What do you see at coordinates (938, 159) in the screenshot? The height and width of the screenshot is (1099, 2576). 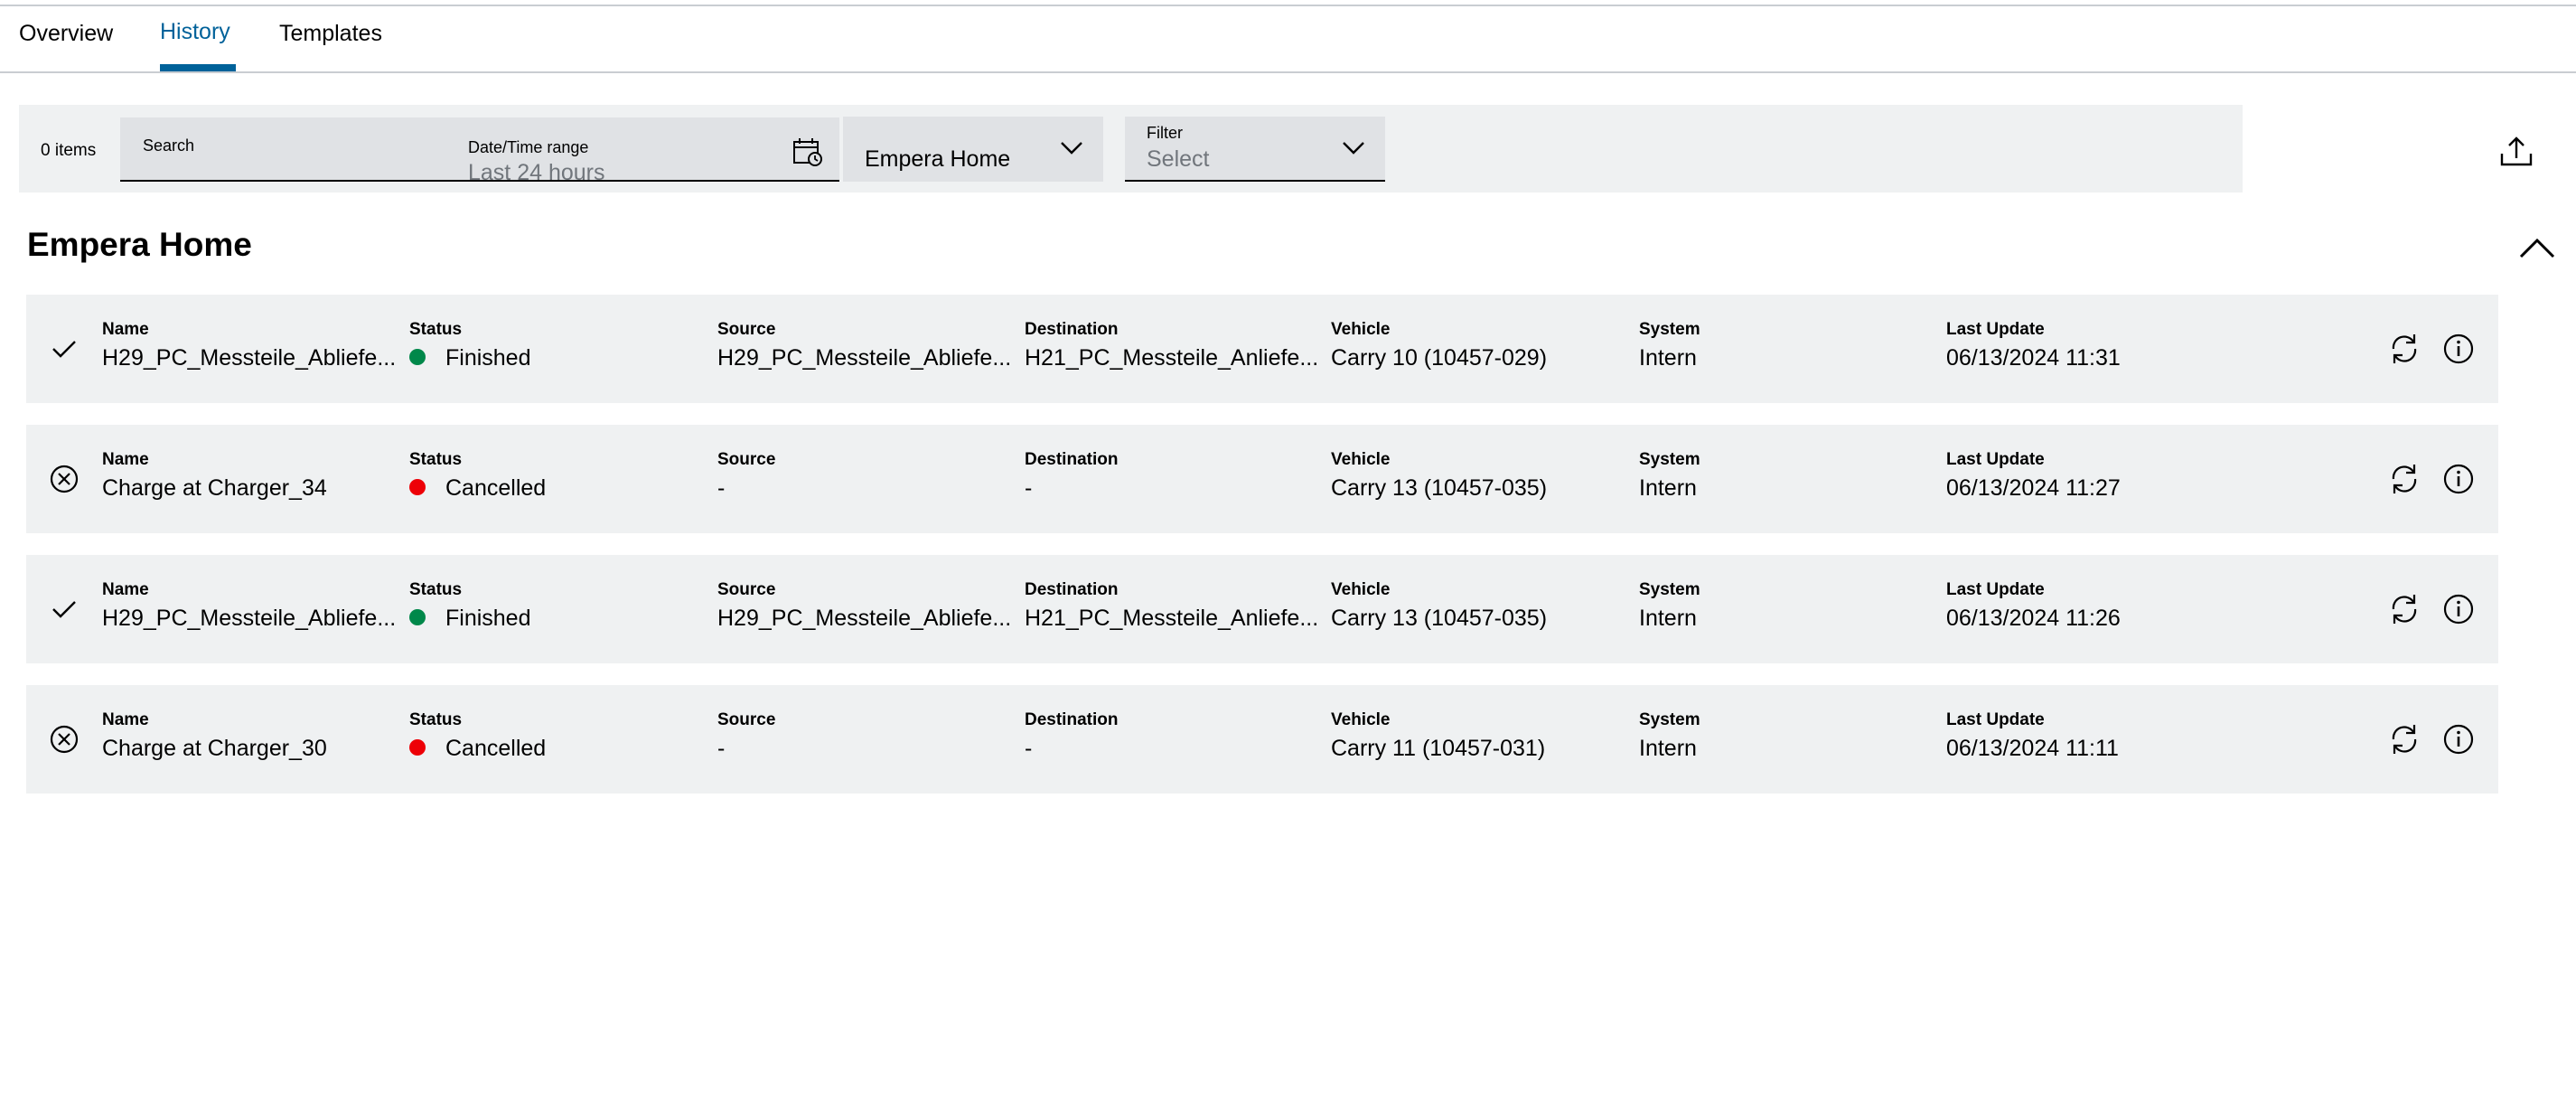 I see `site-dropdown-value: Empera Home` at bounding box center [938, 159].